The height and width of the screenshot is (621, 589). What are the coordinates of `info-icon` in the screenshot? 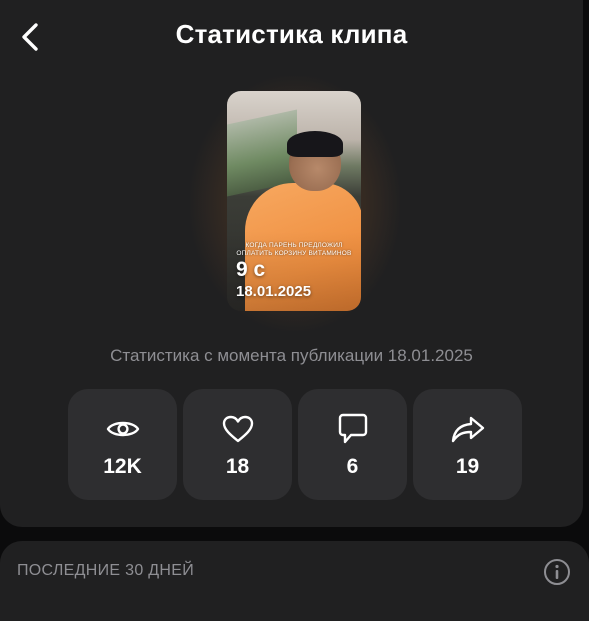 It's located at (557, 572).